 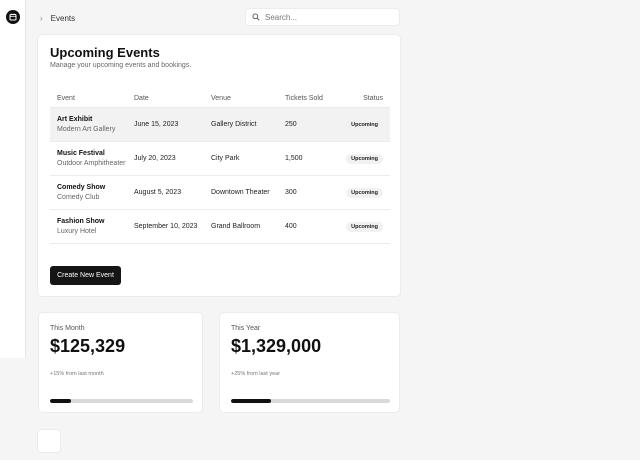 I want to click on event-location: Outdoor Amphitheater, so click(x=91, y=163).